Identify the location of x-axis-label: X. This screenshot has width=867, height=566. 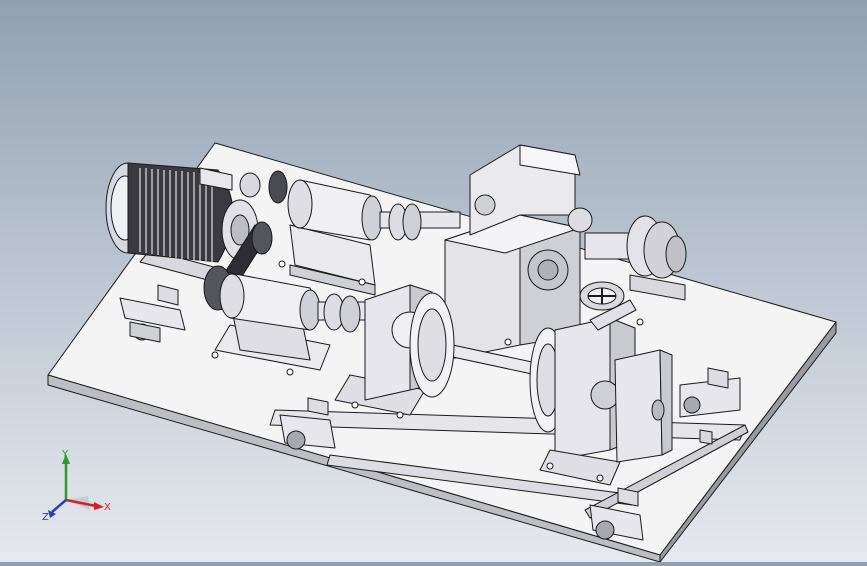
(107, 507).